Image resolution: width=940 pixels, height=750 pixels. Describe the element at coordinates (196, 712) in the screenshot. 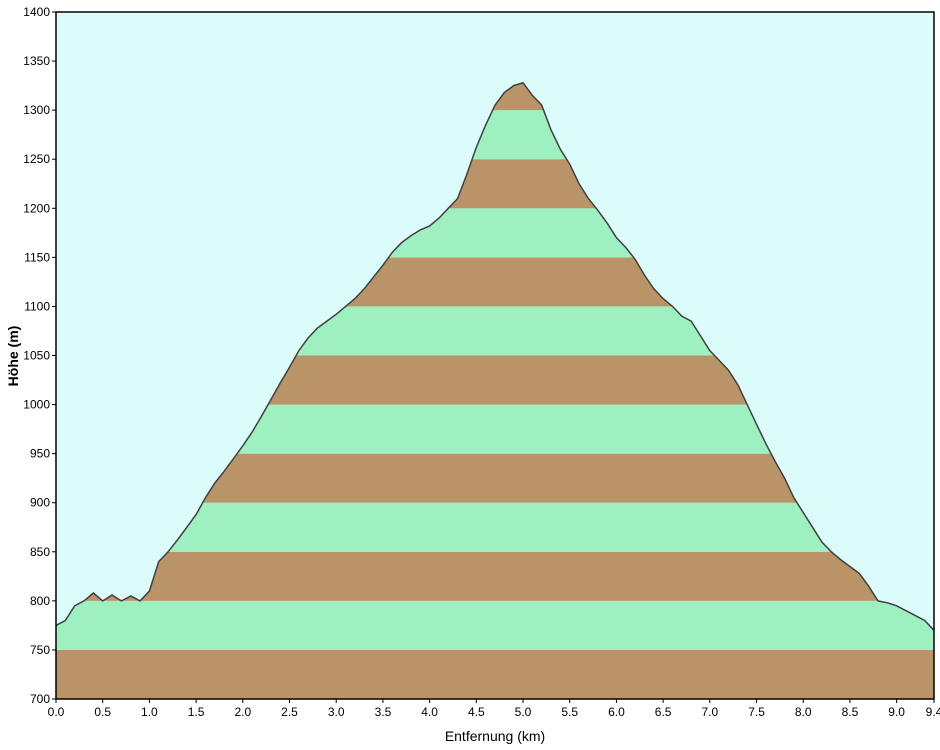

I see `x-tick-label: 1.5` at that location.